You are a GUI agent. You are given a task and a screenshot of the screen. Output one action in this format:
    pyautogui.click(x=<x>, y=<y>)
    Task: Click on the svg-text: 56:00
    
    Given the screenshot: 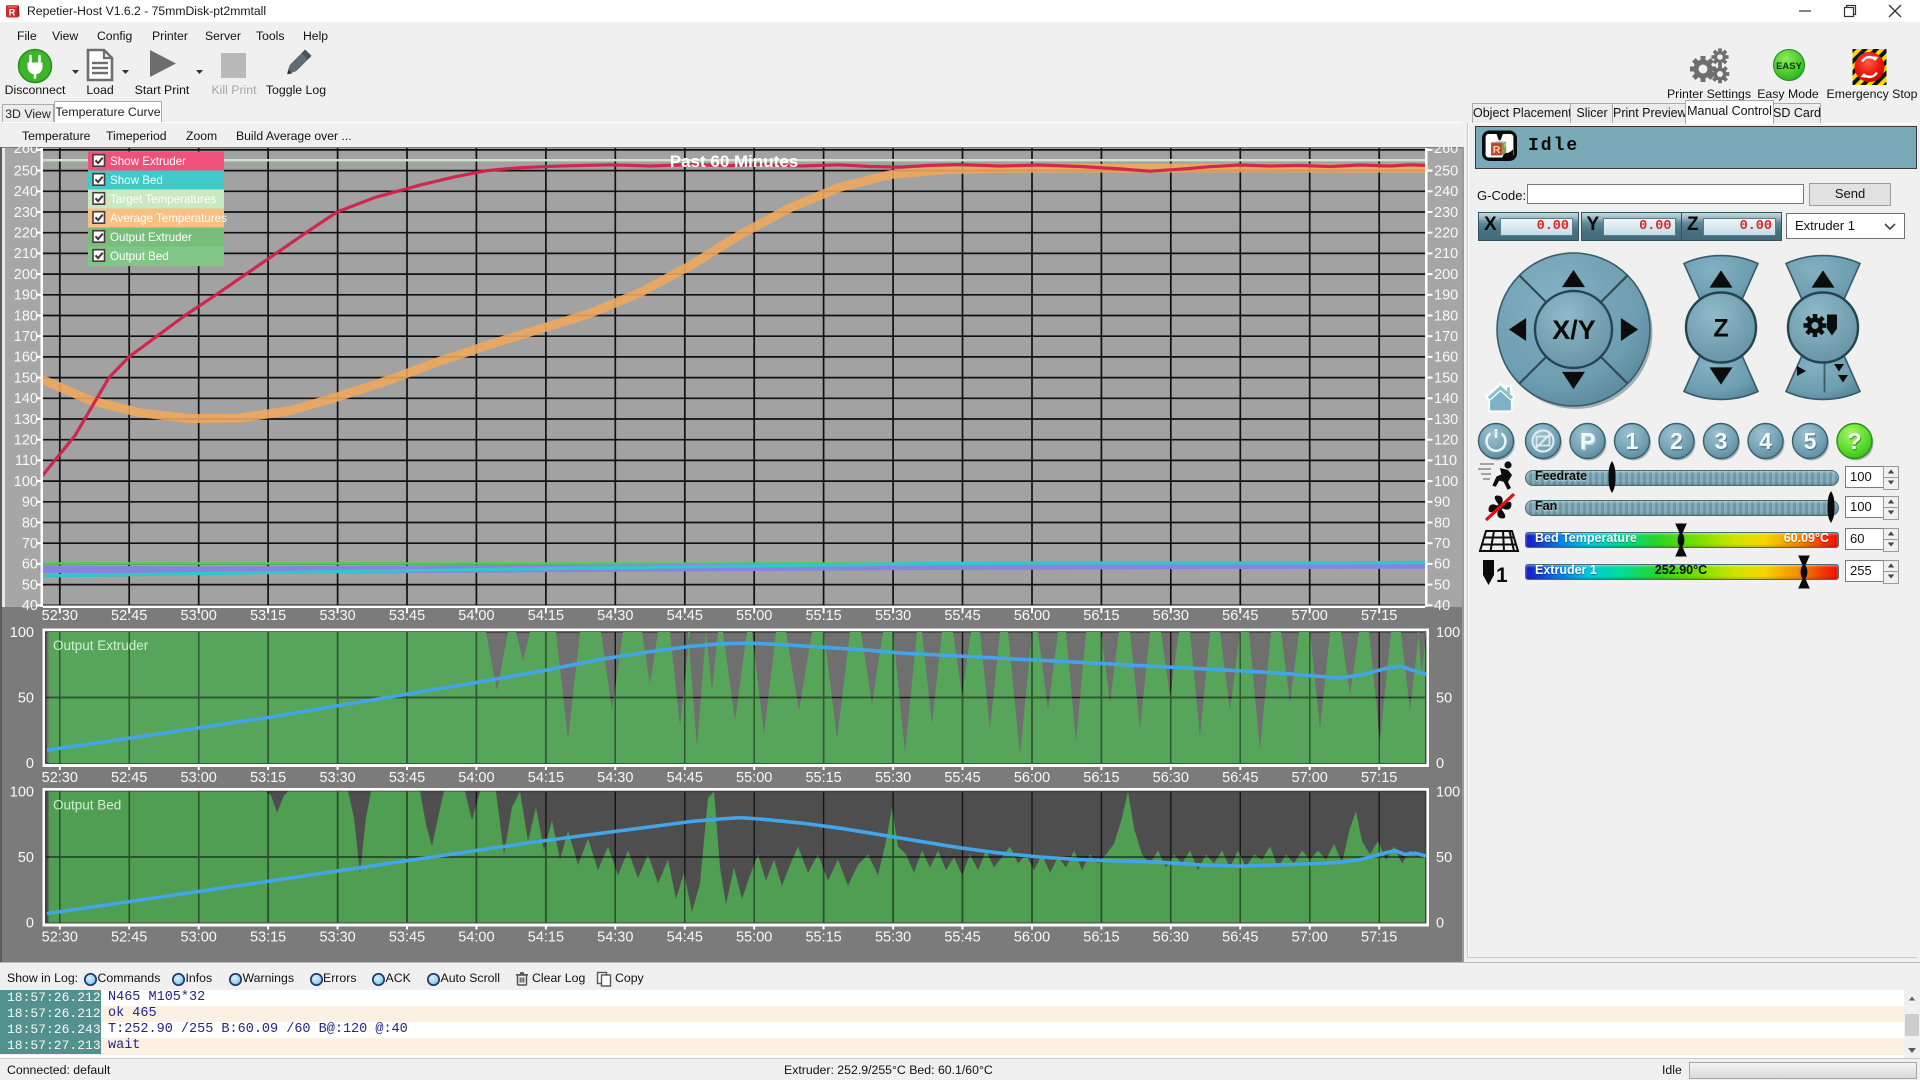 What is the action you would take?
    pyautogui.click(x=1032, y=778)
    